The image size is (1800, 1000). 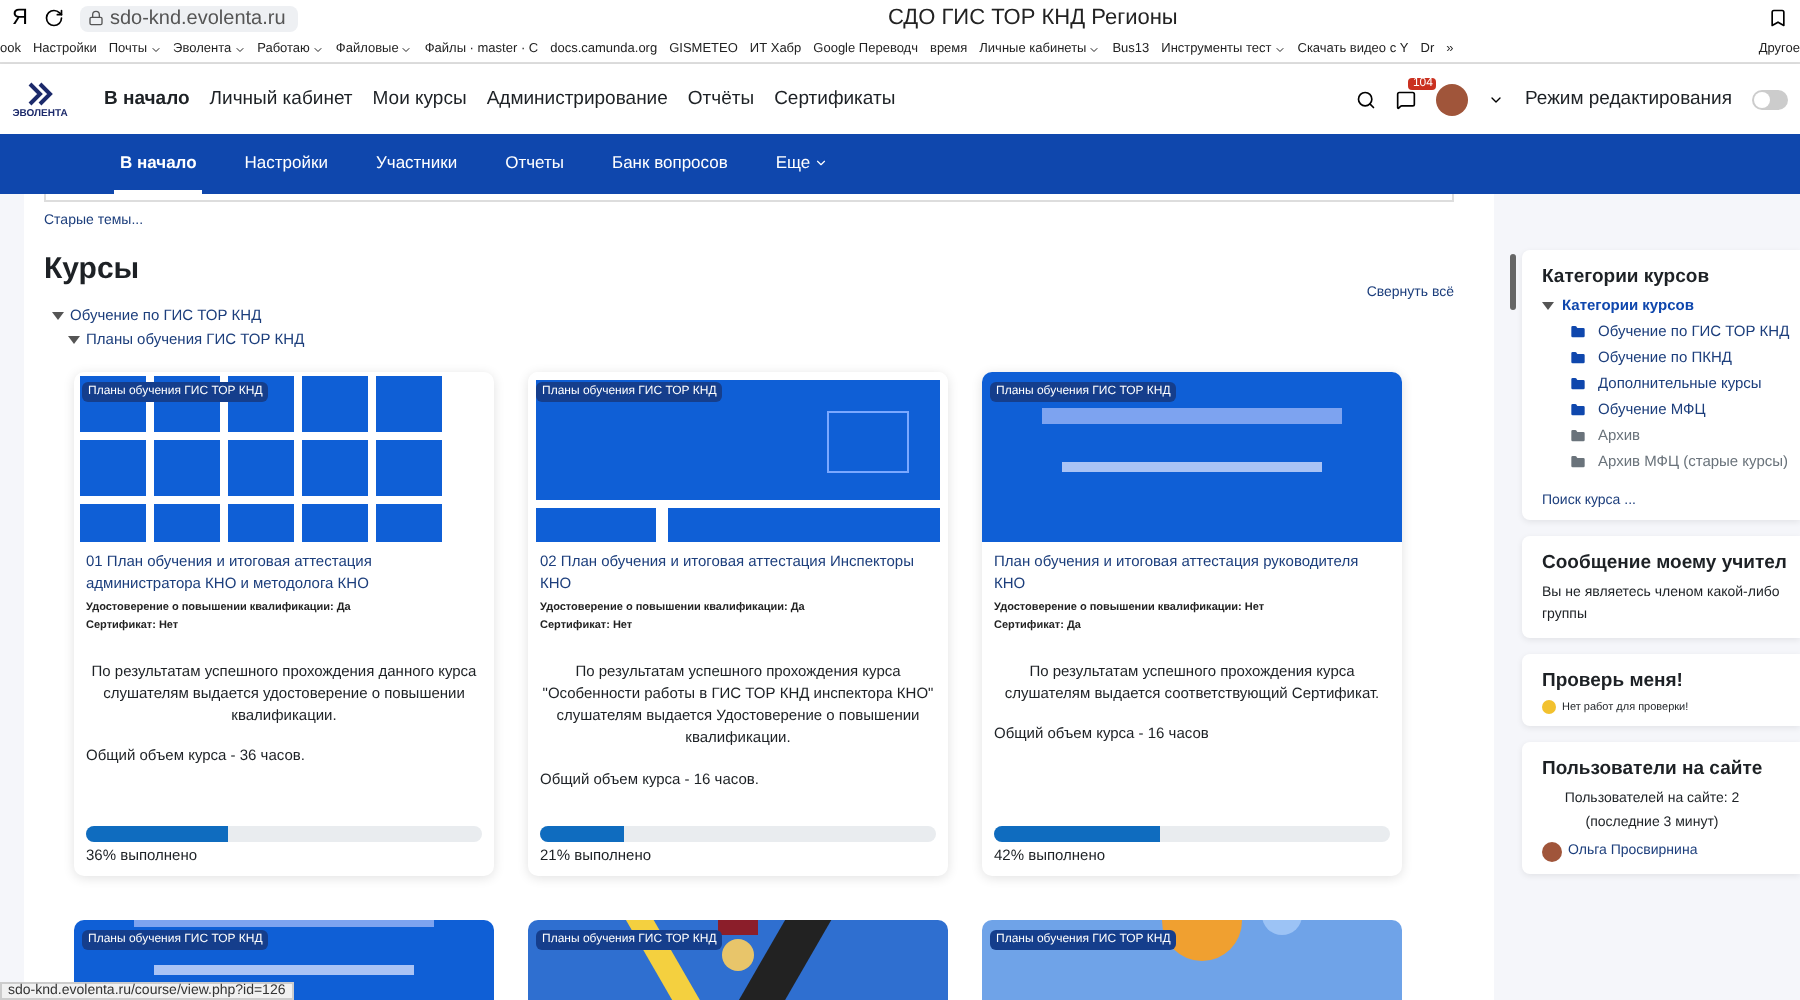 What do you see at coordinates (1653, 769) in the screenshot?
I see `block-title: Пользователи на сайте` at bounding box center [1653, 769].